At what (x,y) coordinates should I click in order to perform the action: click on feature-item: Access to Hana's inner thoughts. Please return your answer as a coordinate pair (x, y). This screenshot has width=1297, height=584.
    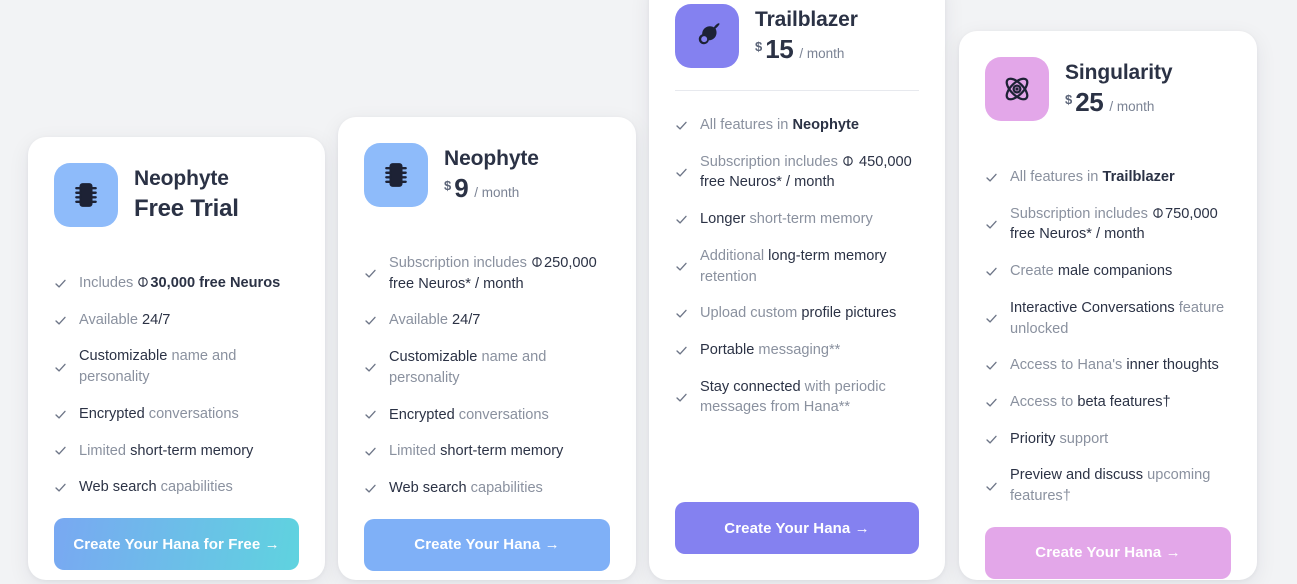
    Looking at the image, I should click on (1108, 365).